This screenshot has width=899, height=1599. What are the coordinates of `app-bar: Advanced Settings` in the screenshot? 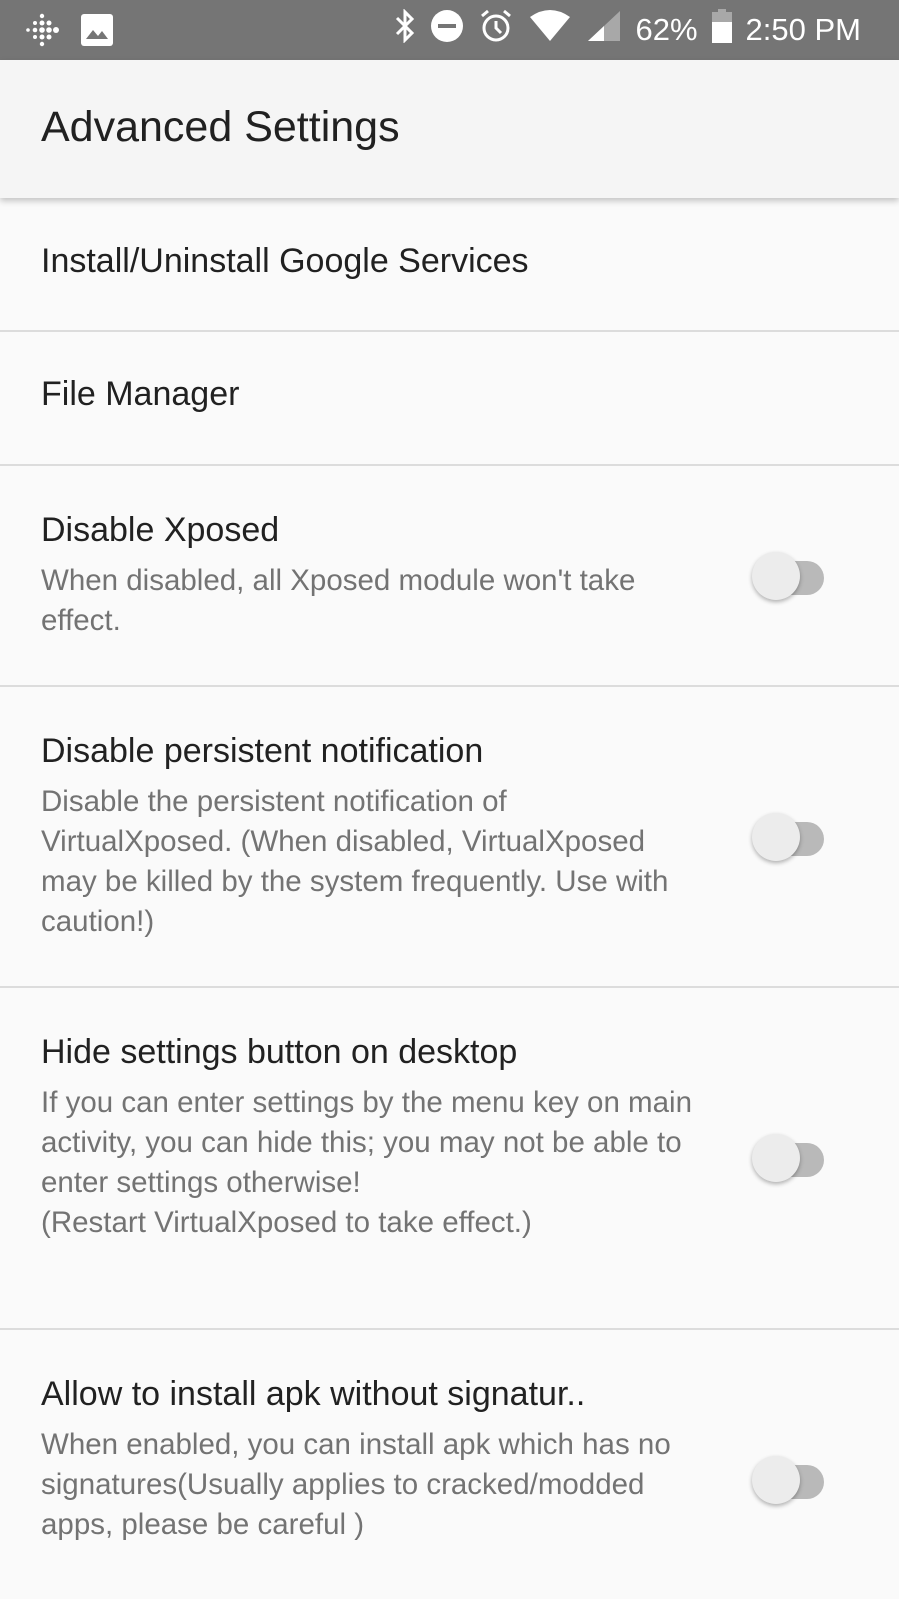 It's located at (449, 129).